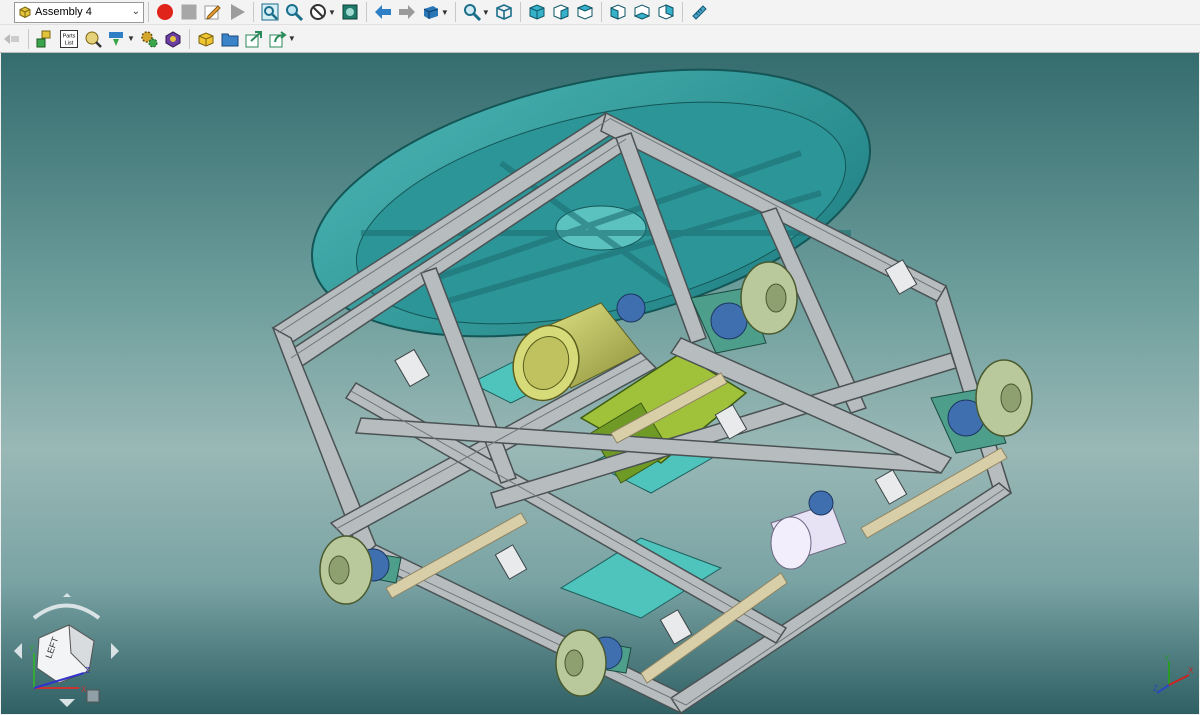  I want to click on view-cube: LEFT Z X Y, so click(66, 650).